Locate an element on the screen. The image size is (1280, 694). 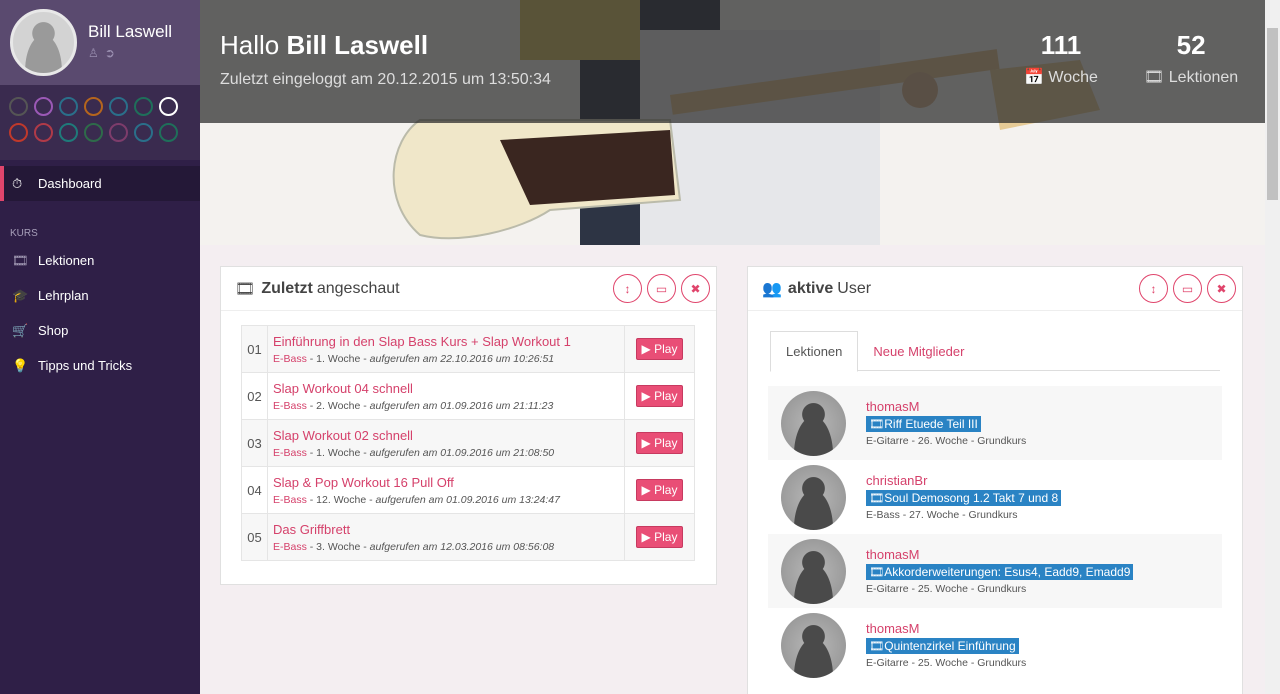
sidebar-item-tipps: 💡 Tipps und Tricks is located at coordinates (100, 365).